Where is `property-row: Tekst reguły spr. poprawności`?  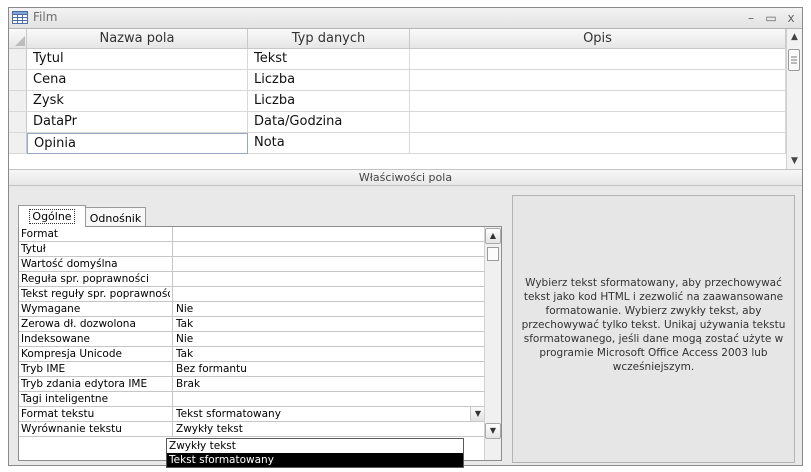
property-row: Tekst reguły spr. poprawności is located at coordinates (251, 294).